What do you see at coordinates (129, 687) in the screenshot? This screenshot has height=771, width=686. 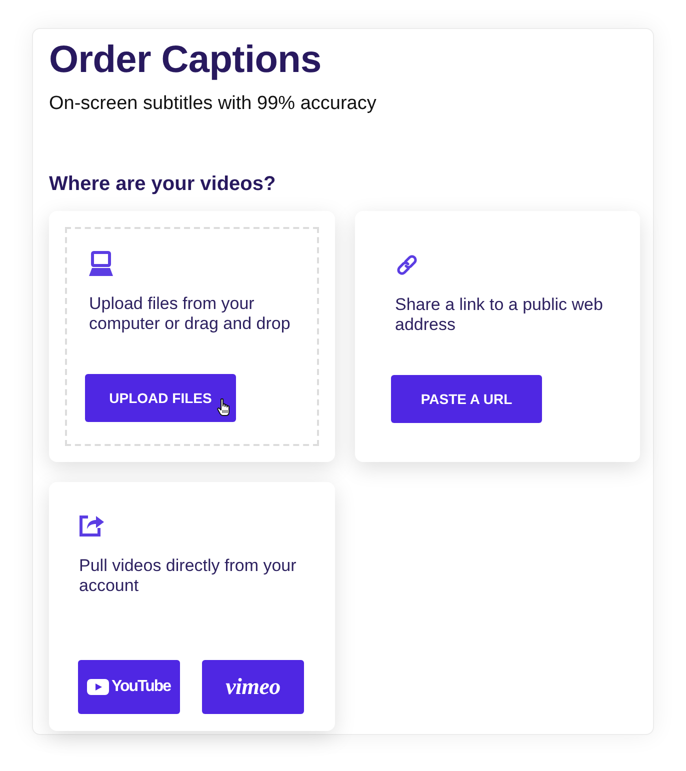 I see `service-button: YouTube` at bounding box center [129, 687].